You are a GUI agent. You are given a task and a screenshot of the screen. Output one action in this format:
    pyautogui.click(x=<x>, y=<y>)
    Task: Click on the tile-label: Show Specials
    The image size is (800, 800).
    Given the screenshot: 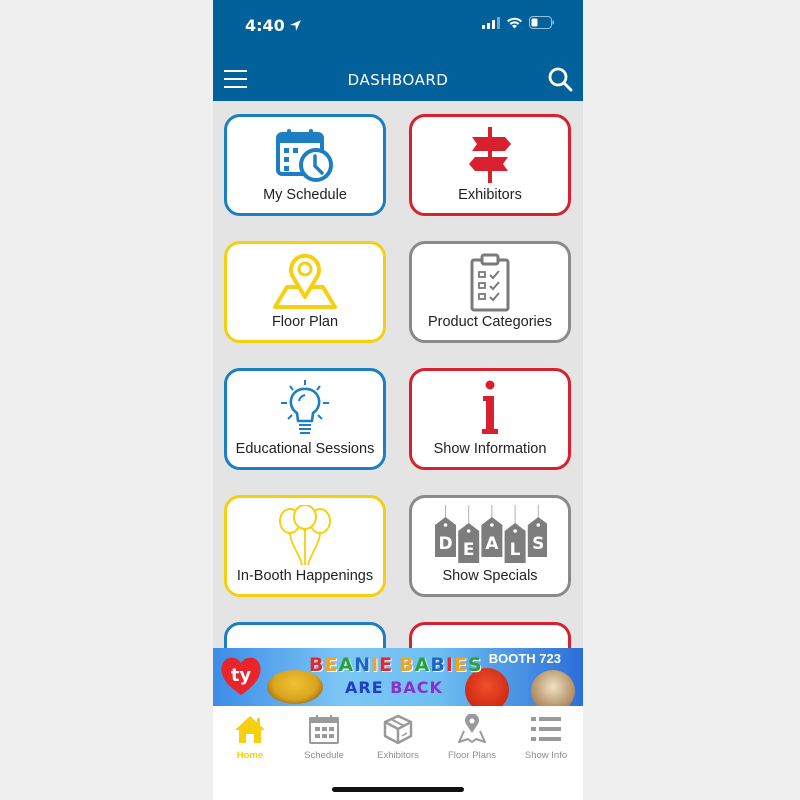 What is the action you would take?
    pyautogui.click(x=490, y=576)
    